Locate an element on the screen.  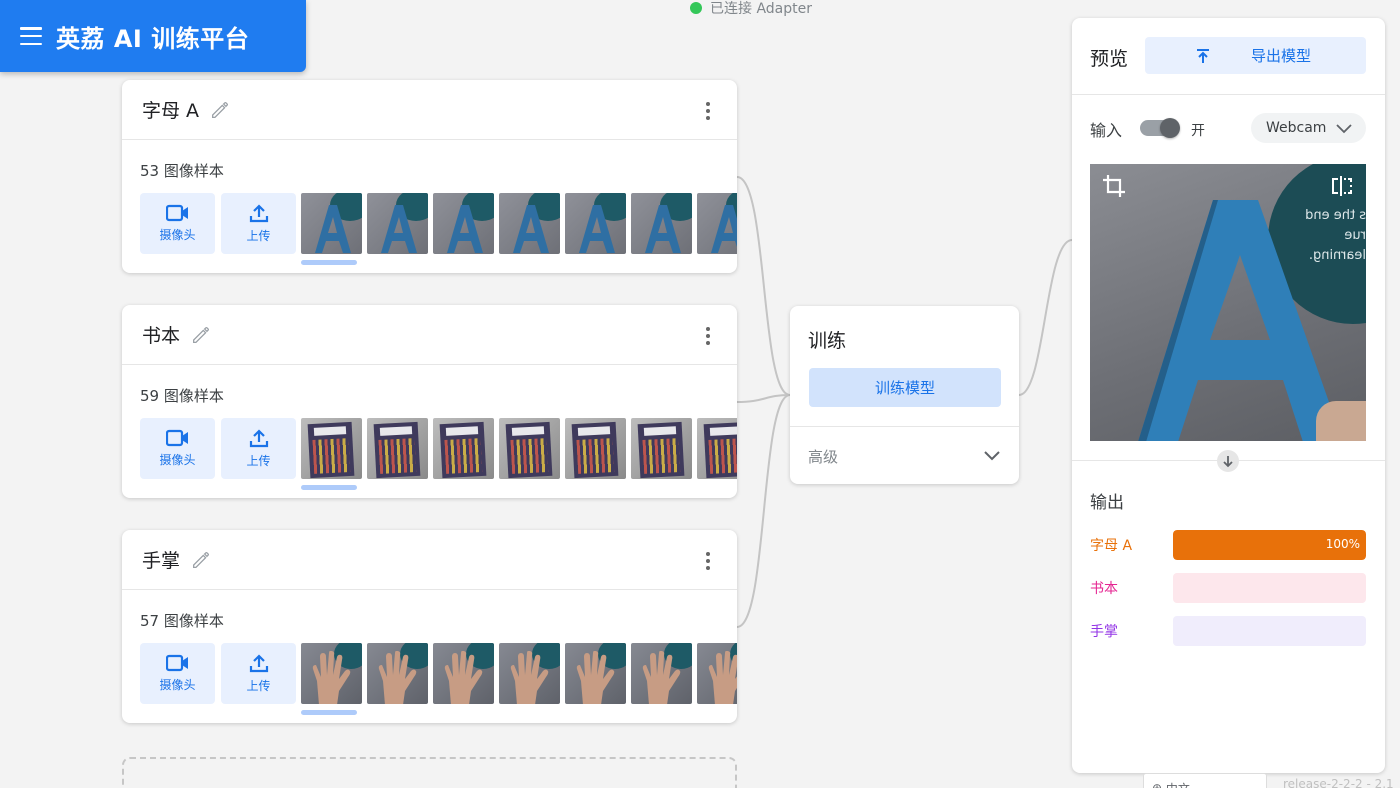
class-name: 字母 A is located at coordinates (170, 109).